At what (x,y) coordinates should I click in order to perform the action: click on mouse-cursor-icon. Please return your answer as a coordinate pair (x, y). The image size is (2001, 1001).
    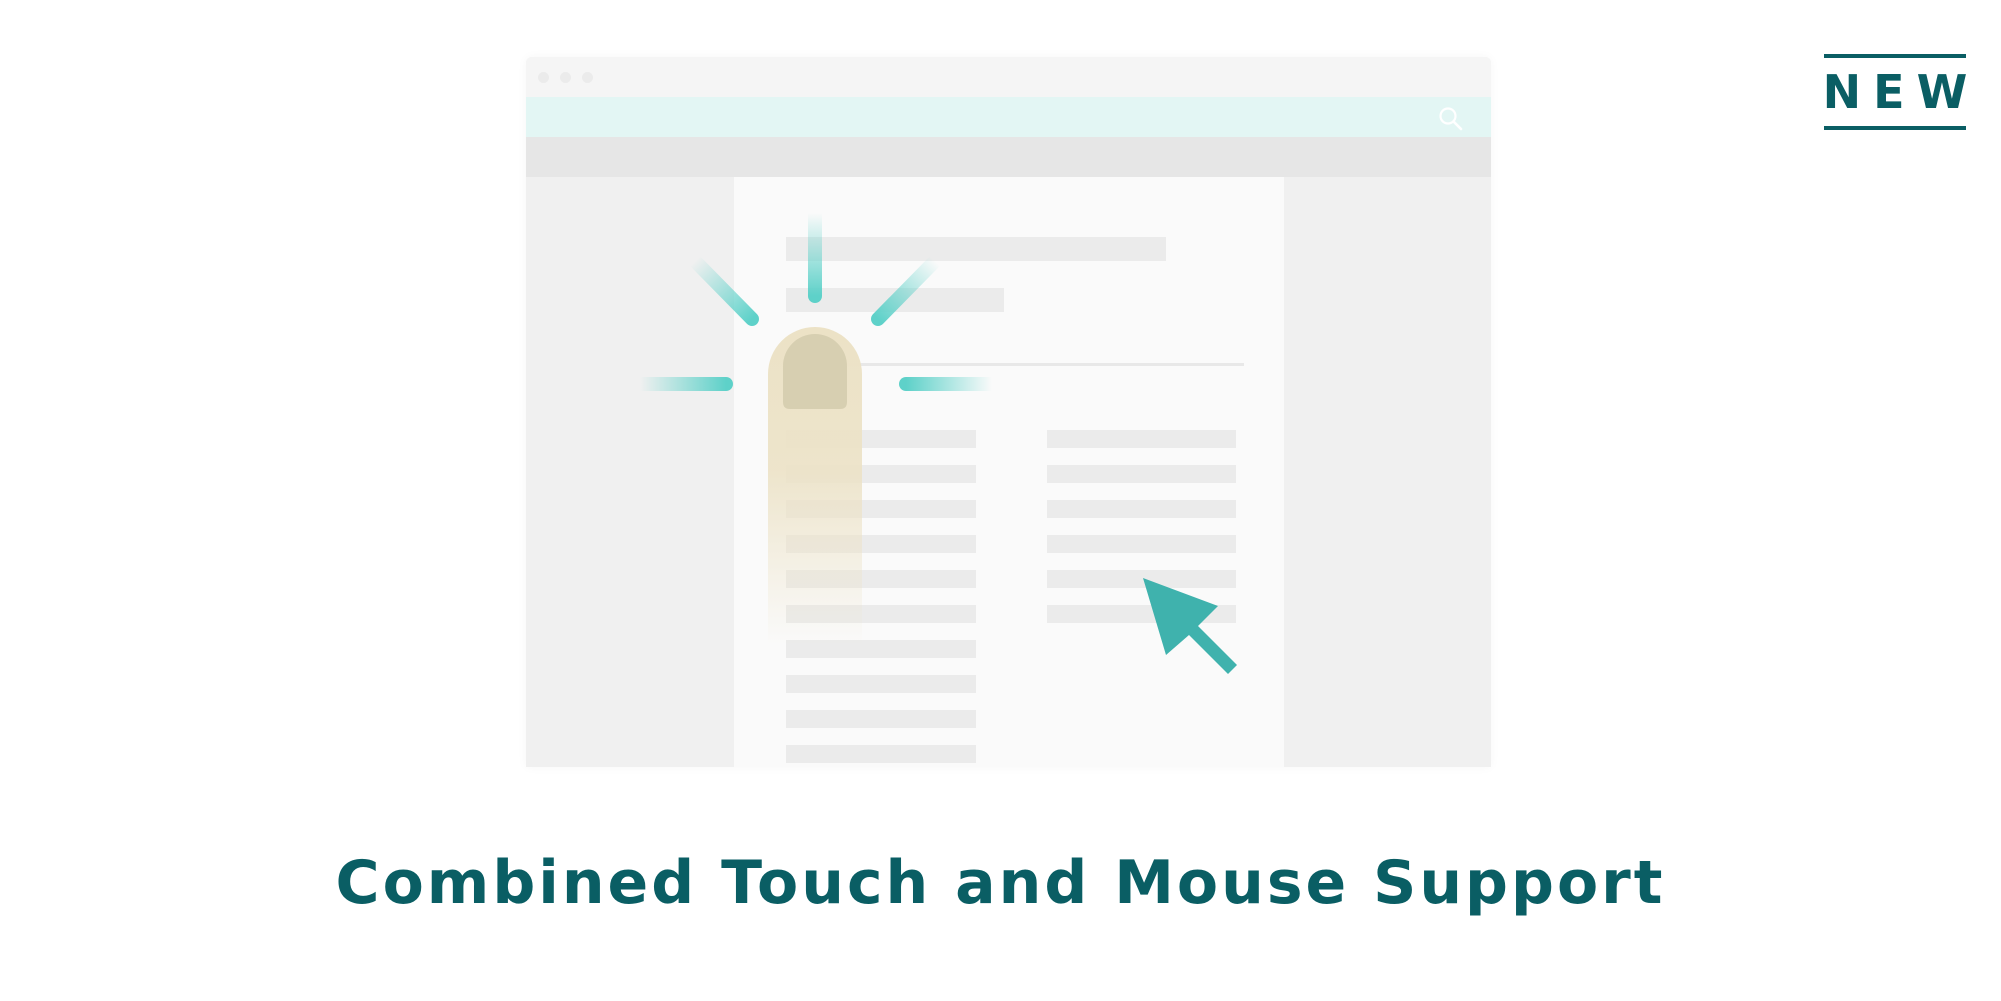
    Looking at the image, I should click on (1190, 626).